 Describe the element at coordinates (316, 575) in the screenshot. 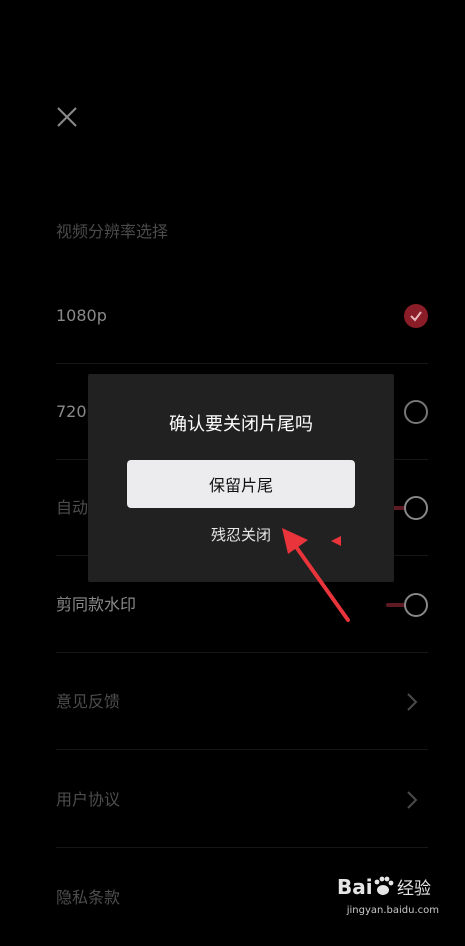

I see `annotation-arrow-icon` at that location.